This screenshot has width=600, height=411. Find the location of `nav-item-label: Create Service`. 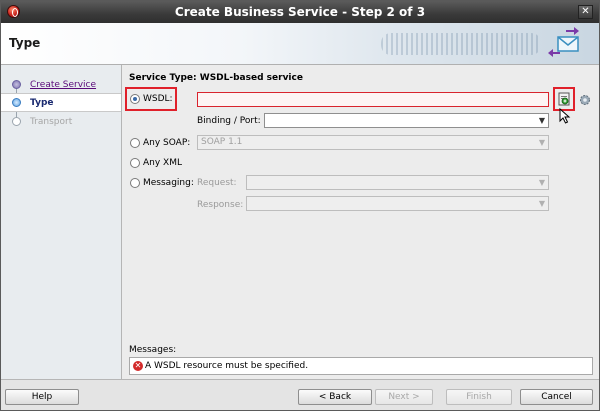

nav-item-label: Create Service is located at coordinates (63, 84).